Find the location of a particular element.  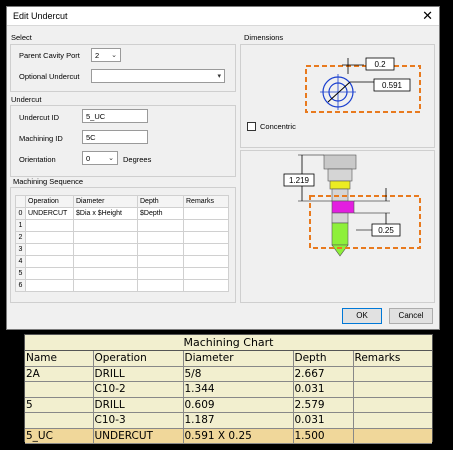

chart-cell-name: 5 is located at coordinates (59, 405).